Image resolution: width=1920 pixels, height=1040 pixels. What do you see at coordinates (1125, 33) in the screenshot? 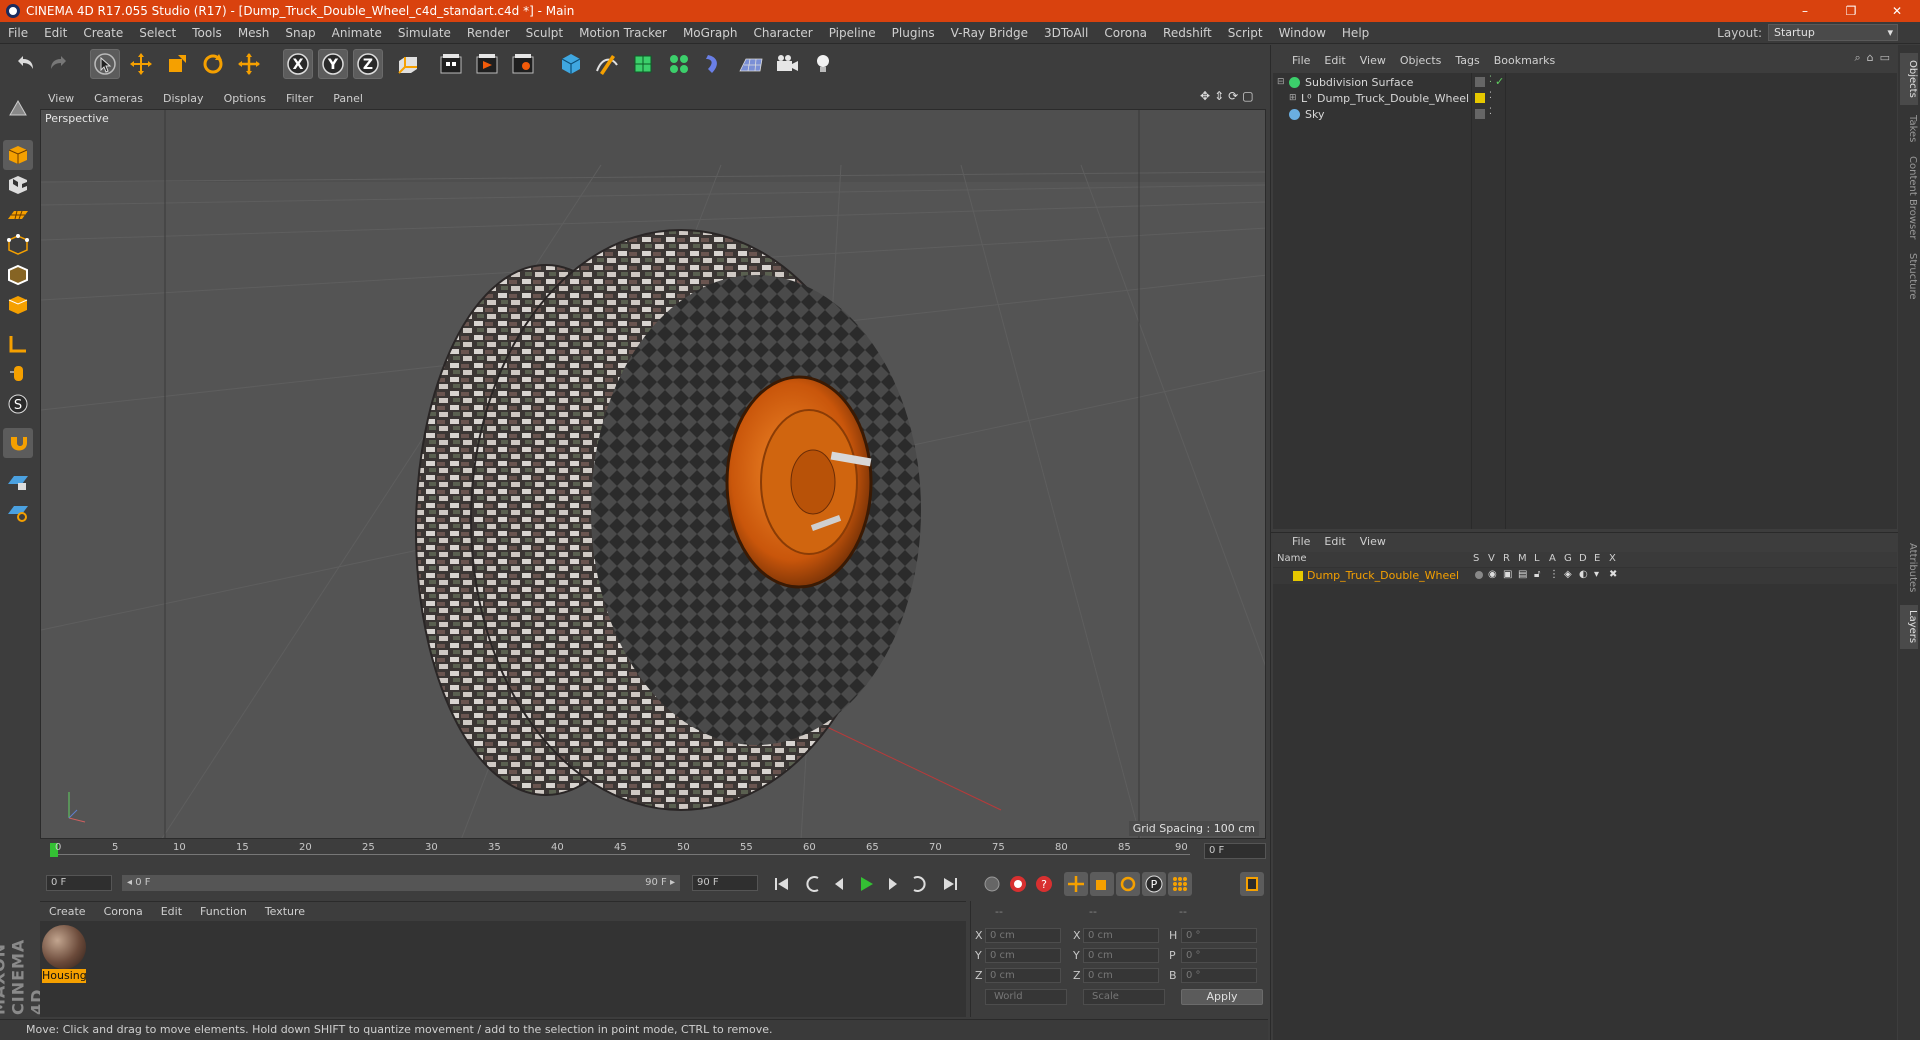
I see `menu-corona: Corona` at bounding box center [1125, 33].